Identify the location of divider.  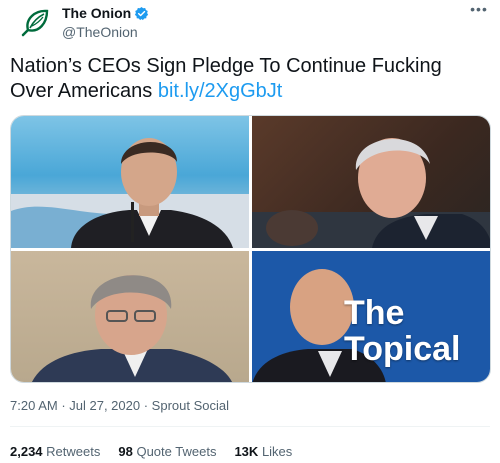
(250, 426).